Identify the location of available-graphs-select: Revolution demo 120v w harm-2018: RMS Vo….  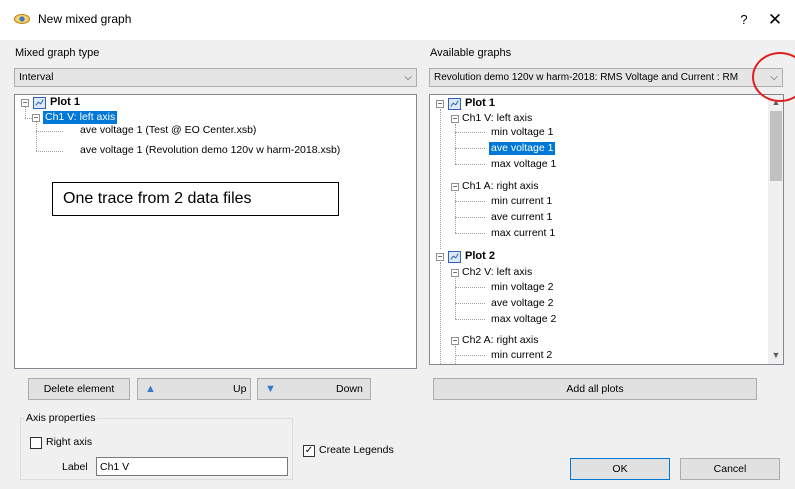
(606, 77).